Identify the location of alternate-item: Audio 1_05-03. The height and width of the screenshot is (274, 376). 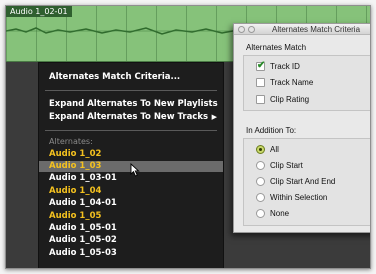
(131, 253).